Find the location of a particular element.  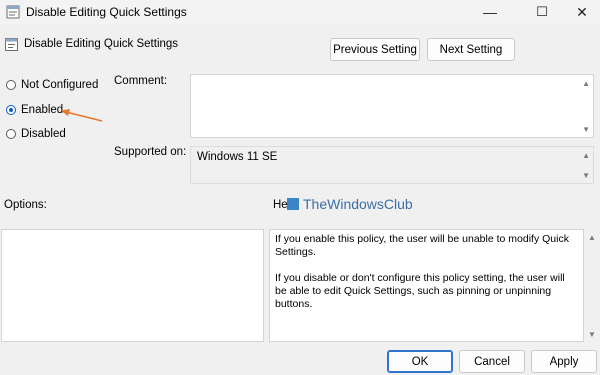

previous-setting-button: Previous Setting is located at coordinates (375, 49).